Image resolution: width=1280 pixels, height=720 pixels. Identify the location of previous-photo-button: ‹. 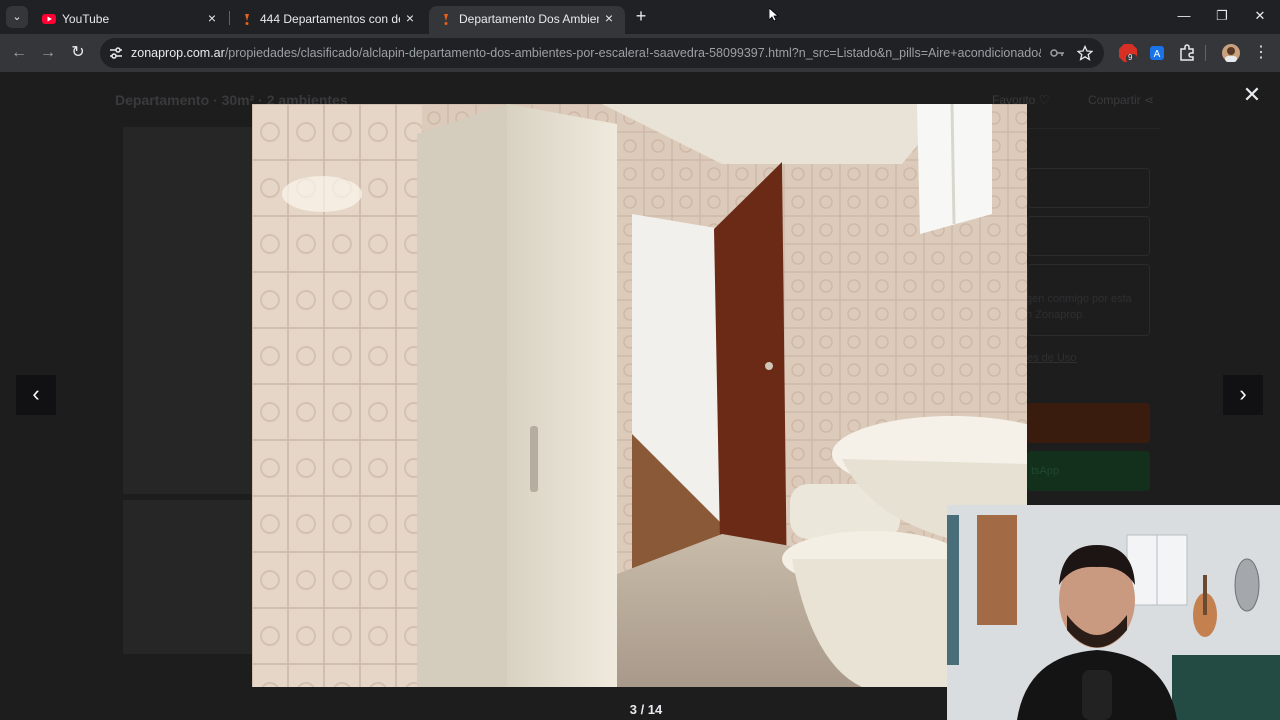
(36, 395).